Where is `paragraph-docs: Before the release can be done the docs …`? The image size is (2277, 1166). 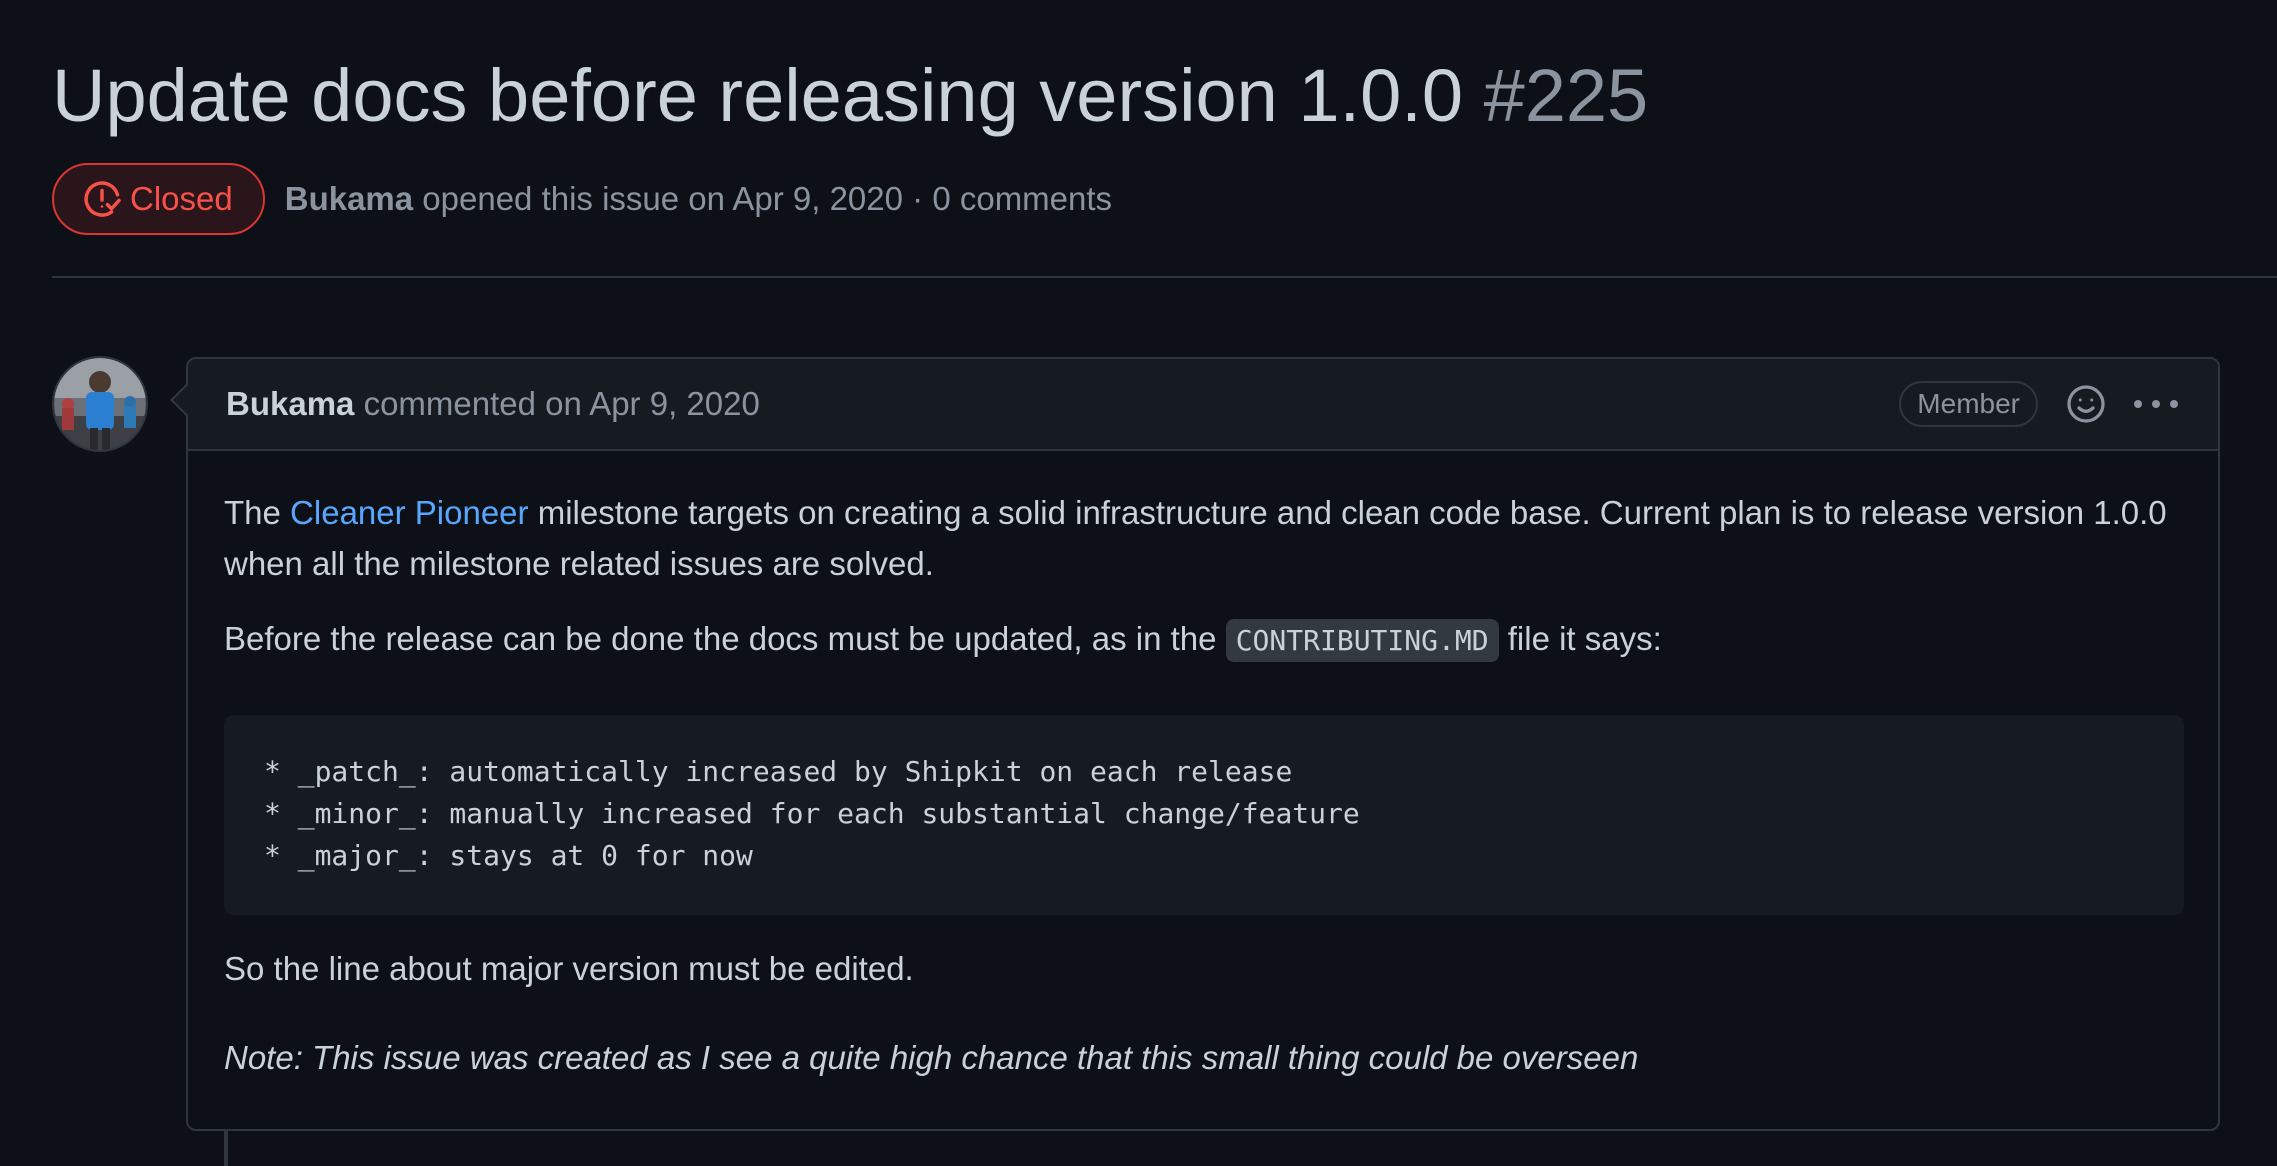 paragraph-docs: Before the release can be done the docs … is located at coordinates (943, 639).